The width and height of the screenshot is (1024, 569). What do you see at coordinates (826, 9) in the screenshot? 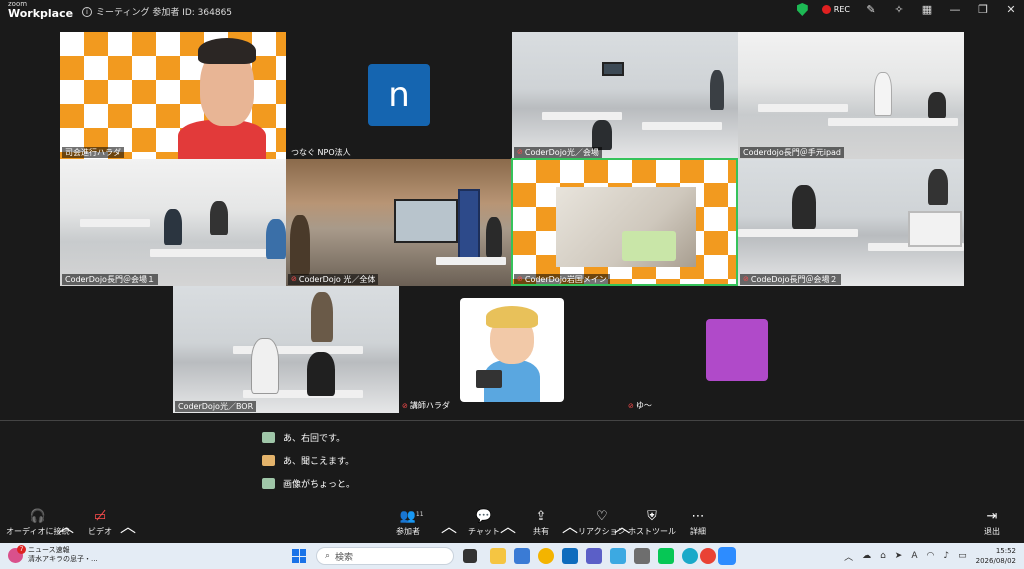
I see `record-dot-icon` at bounding box center [826, 9].